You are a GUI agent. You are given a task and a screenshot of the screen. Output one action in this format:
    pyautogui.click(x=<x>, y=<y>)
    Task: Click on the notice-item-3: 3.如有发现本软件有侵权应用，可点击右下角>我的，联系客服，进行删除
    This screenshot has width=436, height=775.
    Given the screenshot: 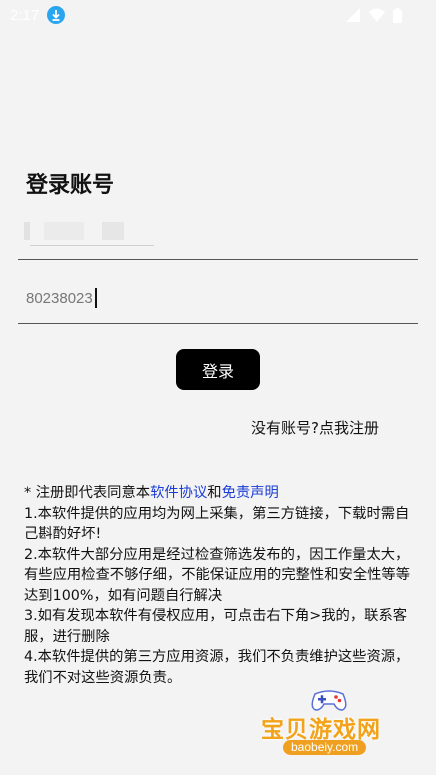 What is the action you would take?
    pyautogui.click(x=216, y=626)
    